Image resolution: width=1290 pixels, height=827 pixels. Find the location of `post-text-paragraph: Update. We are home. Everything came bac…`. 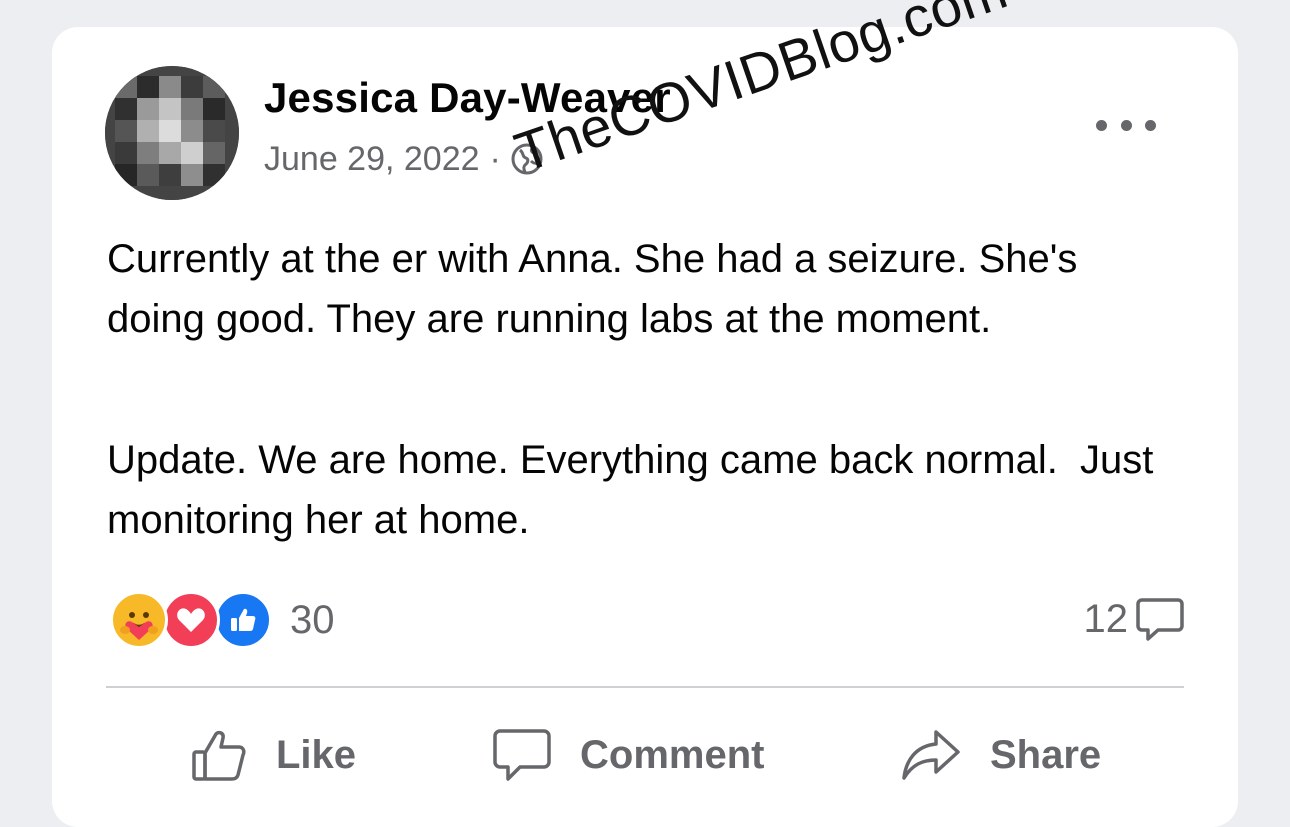

post-text-paragraph: Update. We are home. Everything came bac… is located at coordinates (636, 490).